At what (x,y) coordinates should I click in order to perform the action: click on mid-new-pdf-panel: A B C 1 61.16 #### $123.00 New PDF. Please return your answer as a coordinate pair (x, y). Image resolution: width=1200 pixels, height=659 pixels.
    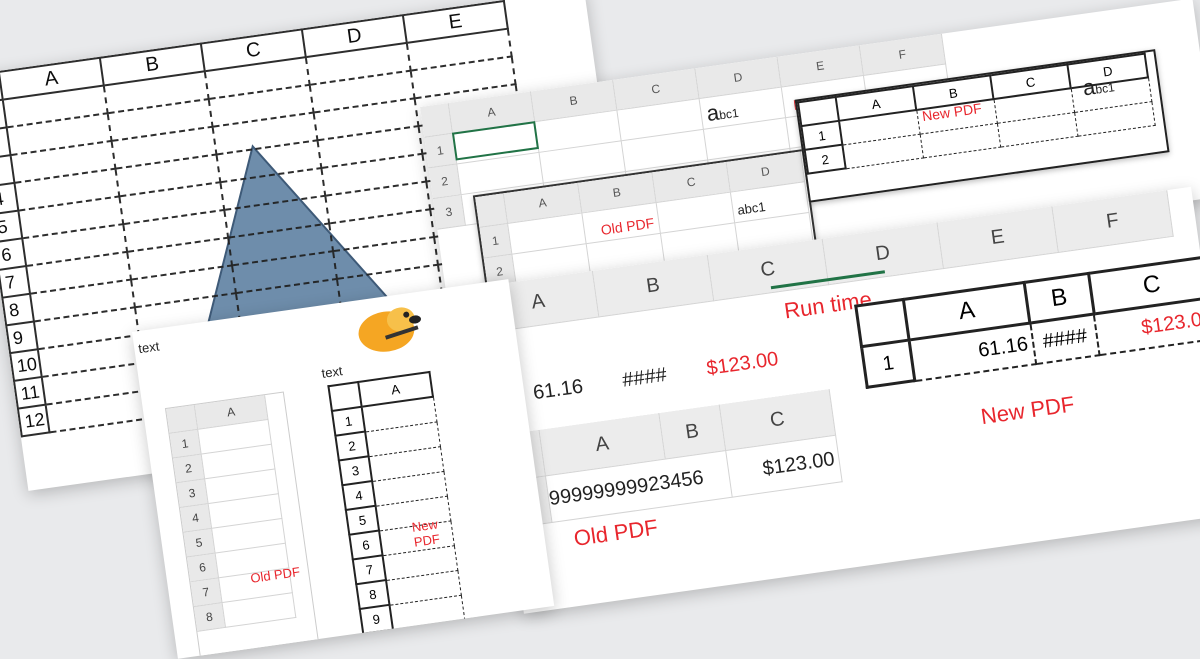
    Looking at the image, I should click on (1027, 341).